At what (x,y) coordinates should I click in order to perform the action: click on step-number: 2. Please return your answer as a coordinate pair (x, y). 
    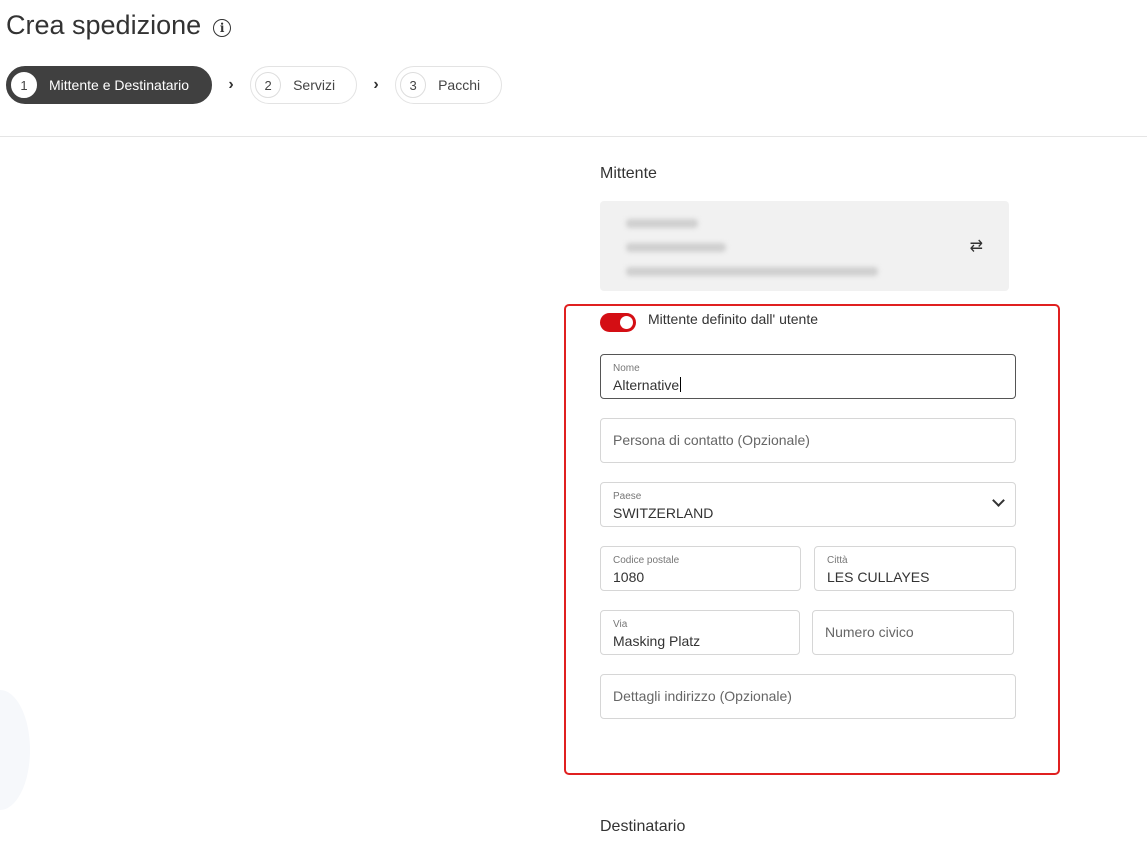
    Looking at the image, I should click on (268, 85).